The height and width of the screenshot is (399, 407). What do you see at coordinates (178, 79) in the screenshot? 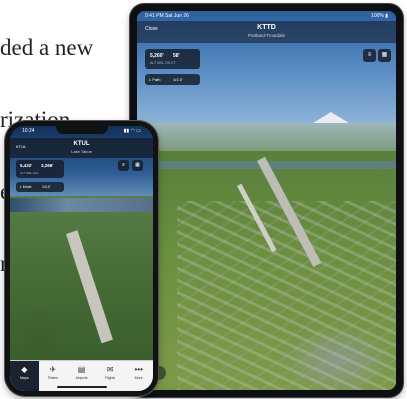
I see `scale-chip: 1/1.0'` at bounding box center [178, 79].